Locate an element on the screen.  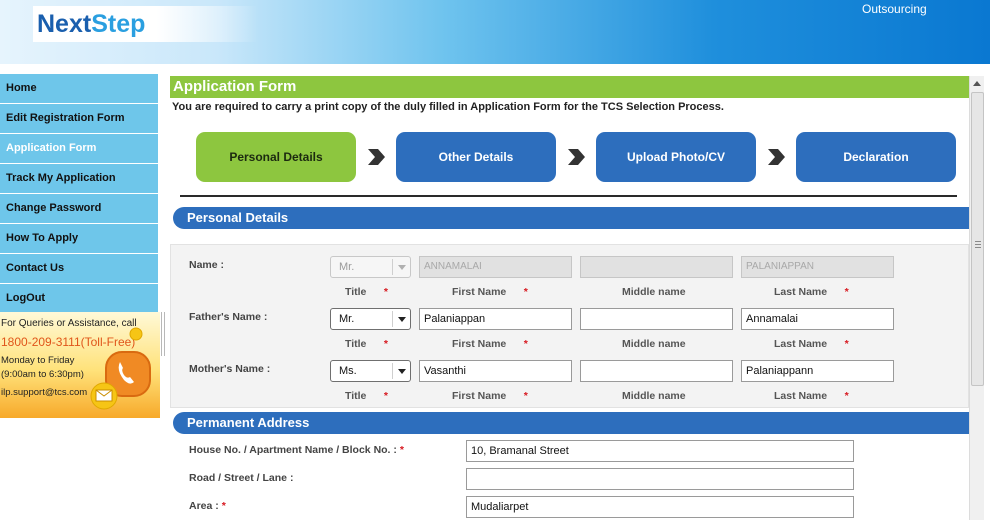
road-street-label: Road / Street / Lane : is located at coordinates (241, 478).